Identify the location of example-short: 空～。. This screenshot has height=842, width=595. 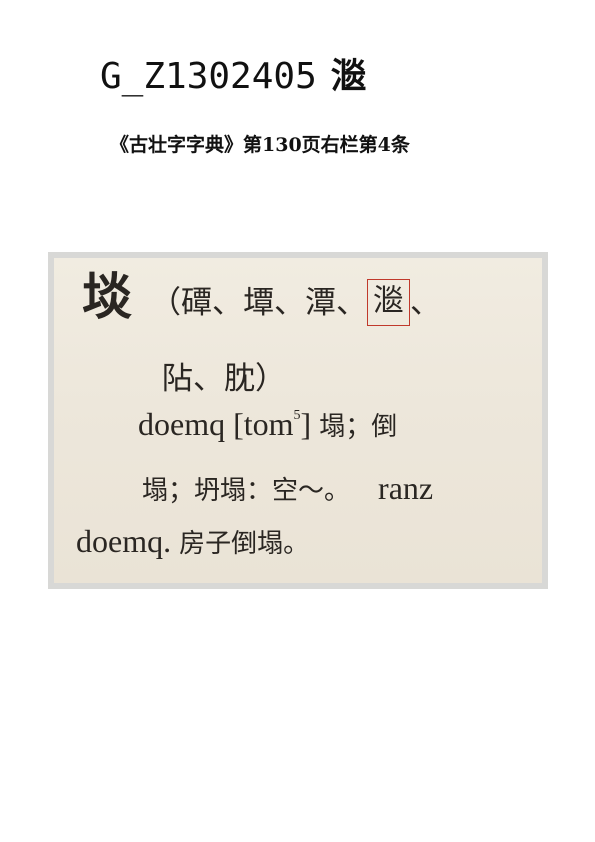
(311, 491).